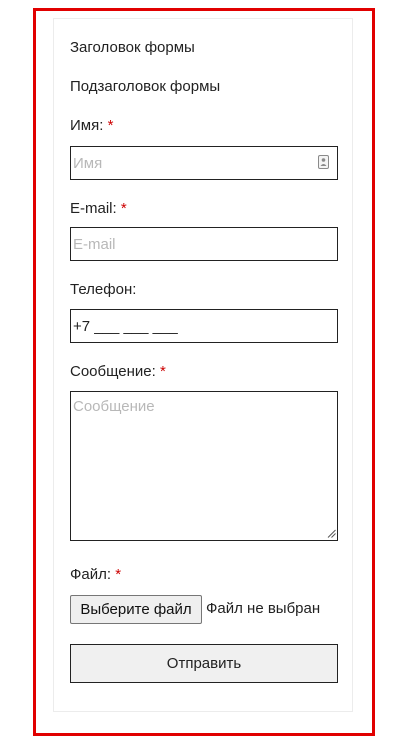  What do you see at coordinates (136, 609) in the screenshot?
I see `choose-file-button: Выберите файл` at bounding box center [136, 609].